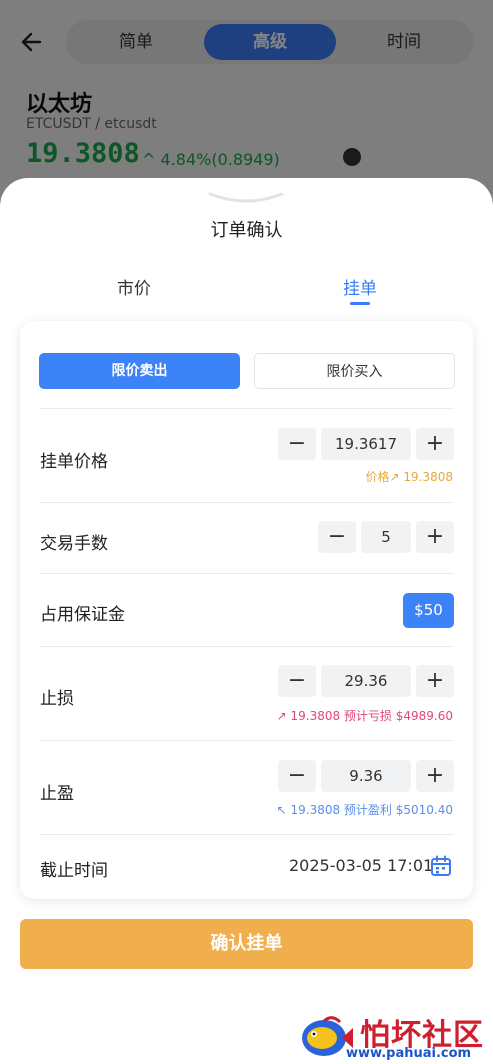  What do you see at coordinates (337, 537) in the screenshot?
I see `lots-decrement-button: −` at bounding box center [337, 537].